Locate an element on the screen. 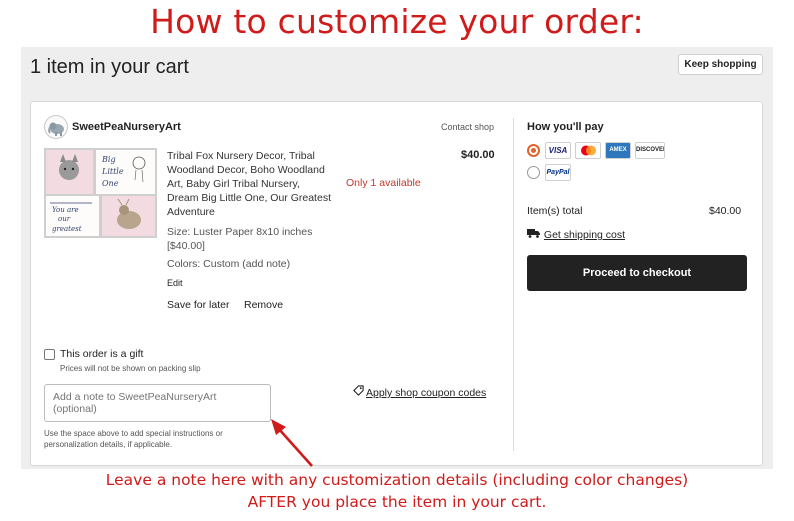 This screenshot has height=521, width=794. get-shipping-cost-link: Get shipping cost is located at coordinates (576, 234).